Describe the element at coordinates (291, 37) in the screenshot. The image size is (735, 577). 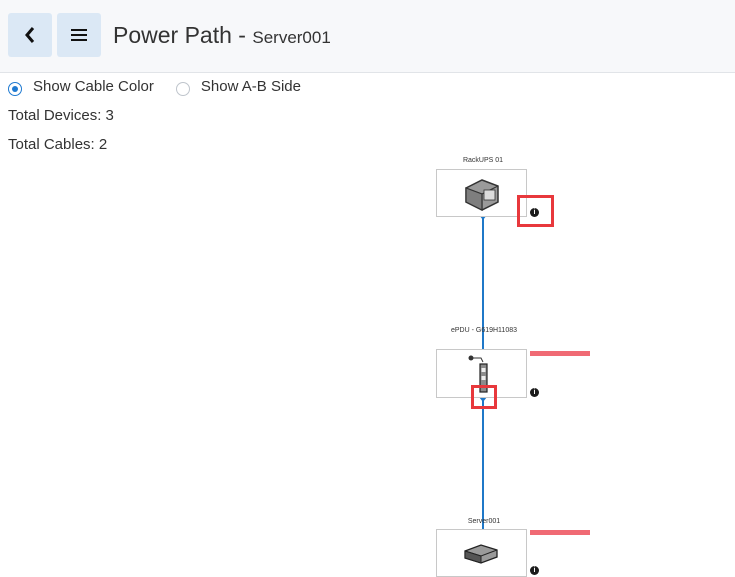
I see `page-subtitle: Server001` at that location.